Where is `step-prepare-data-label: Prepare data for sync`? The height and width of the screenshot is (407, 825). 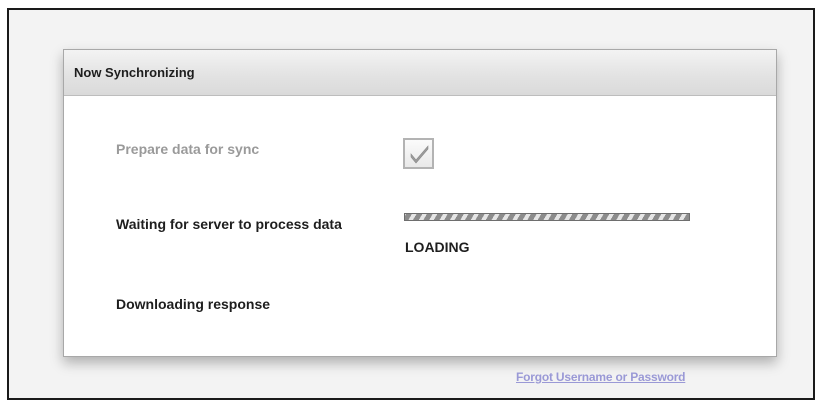 step-prepare-data-label: Prepare data for sync is located at coordinates (188, 149).